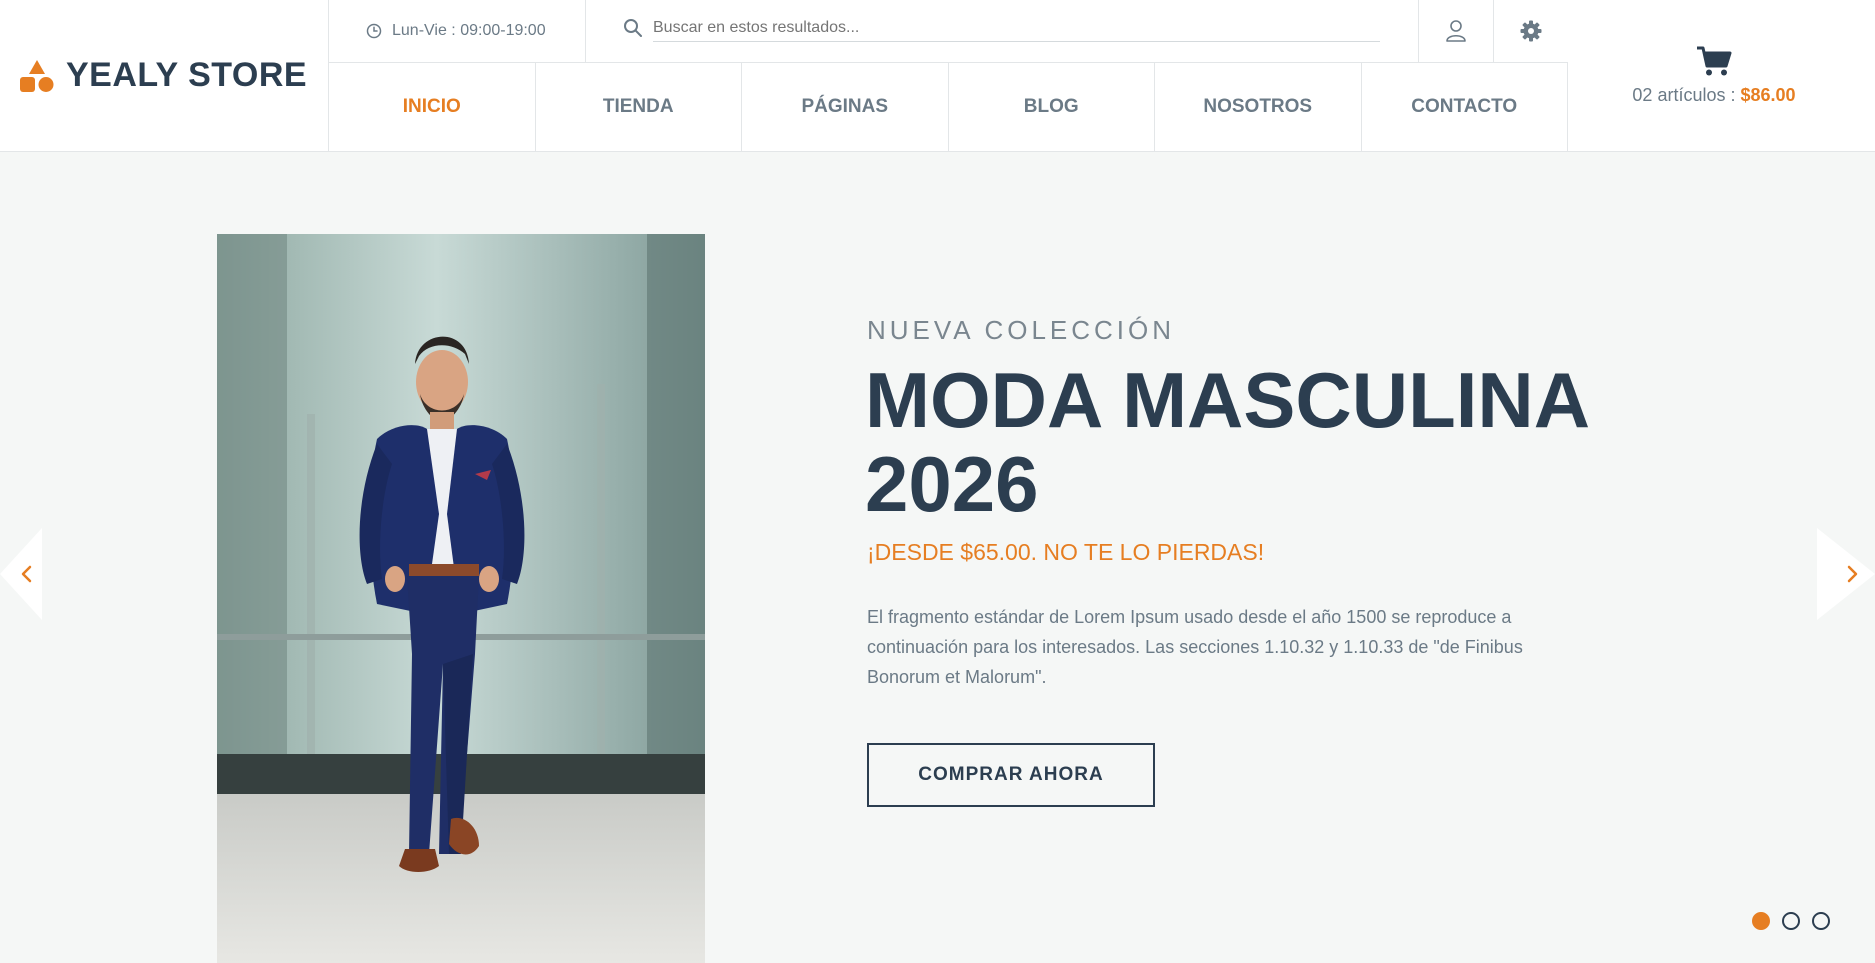  Describe the element at coordinates (187, 75) in the screenshot. I see `brand-name: YEALY STORE` at that location.